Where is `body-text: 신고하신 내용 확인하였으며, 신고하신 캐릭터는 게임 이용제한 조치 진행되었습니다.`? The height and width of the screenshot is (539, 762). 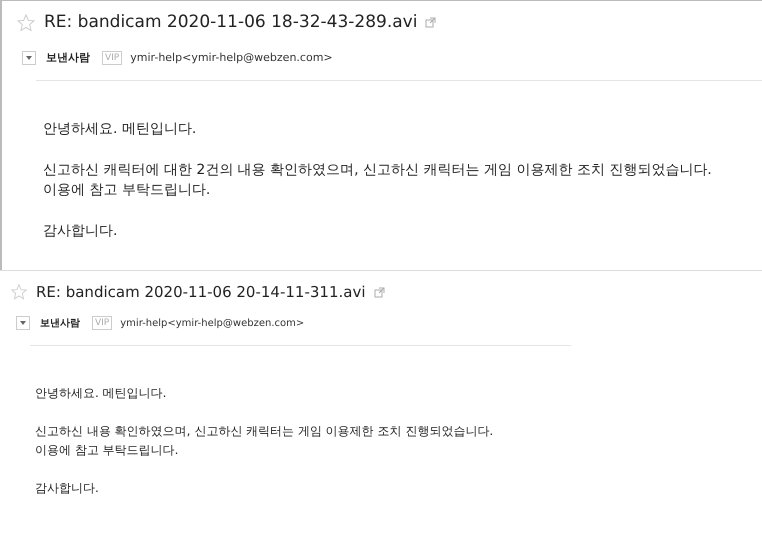 body-text: 신고하신 내용 확인하였으며, 신고하신 캐릭터는 게임 이용제한 조치 진행되었습니다. is located at coordinates (264, 431).